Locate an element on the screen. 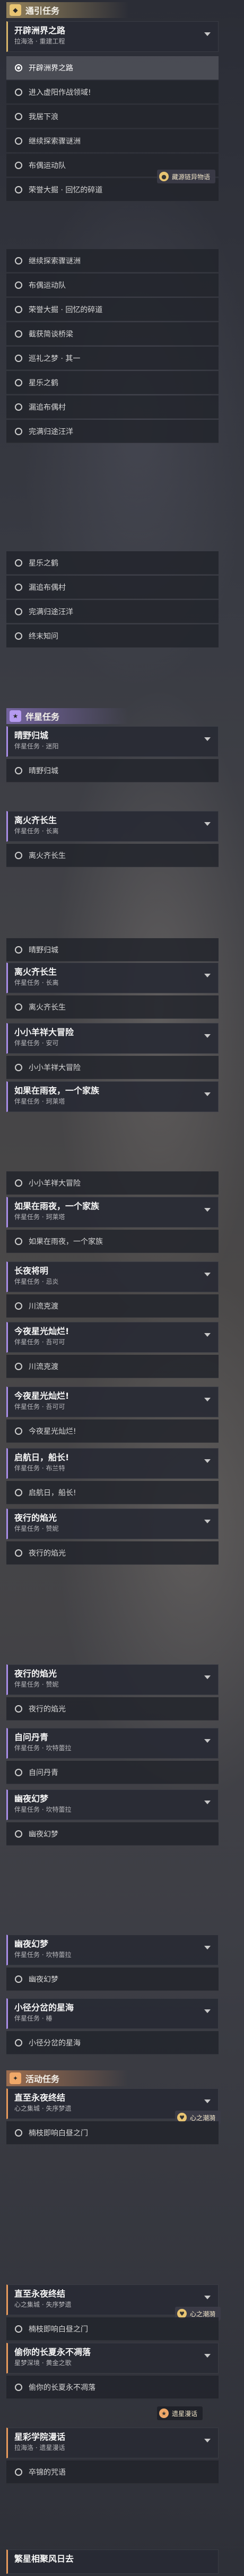 This screenshot has height=2576, width=244. section-label: 伴星任务 is located at coordinates (43, 717).